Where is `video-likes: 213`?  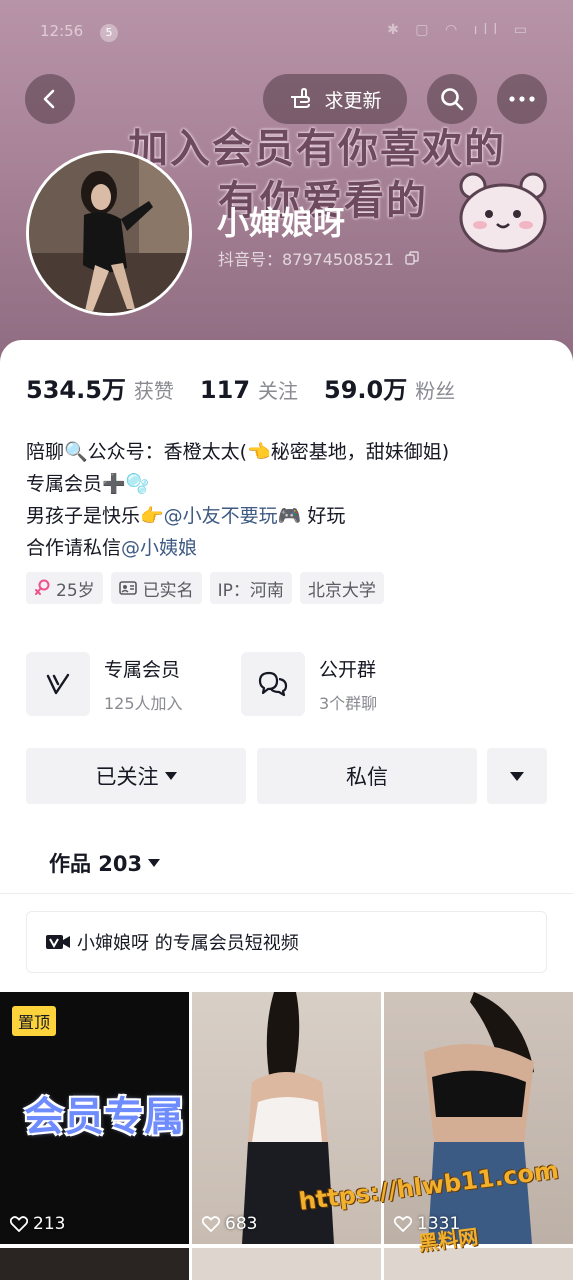 video-likes: 213 is located at coordinates (37, 1224).